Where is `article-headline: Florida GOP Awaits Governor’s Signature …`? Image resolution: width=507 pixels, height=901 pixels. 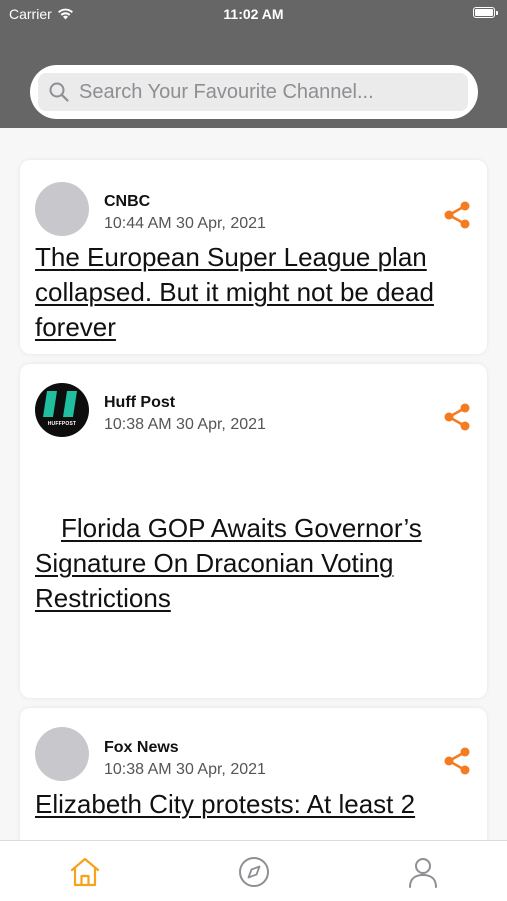 article-headline: Florida GOP Awaits Governor’s Signature … is located at coordinates (254, 563).